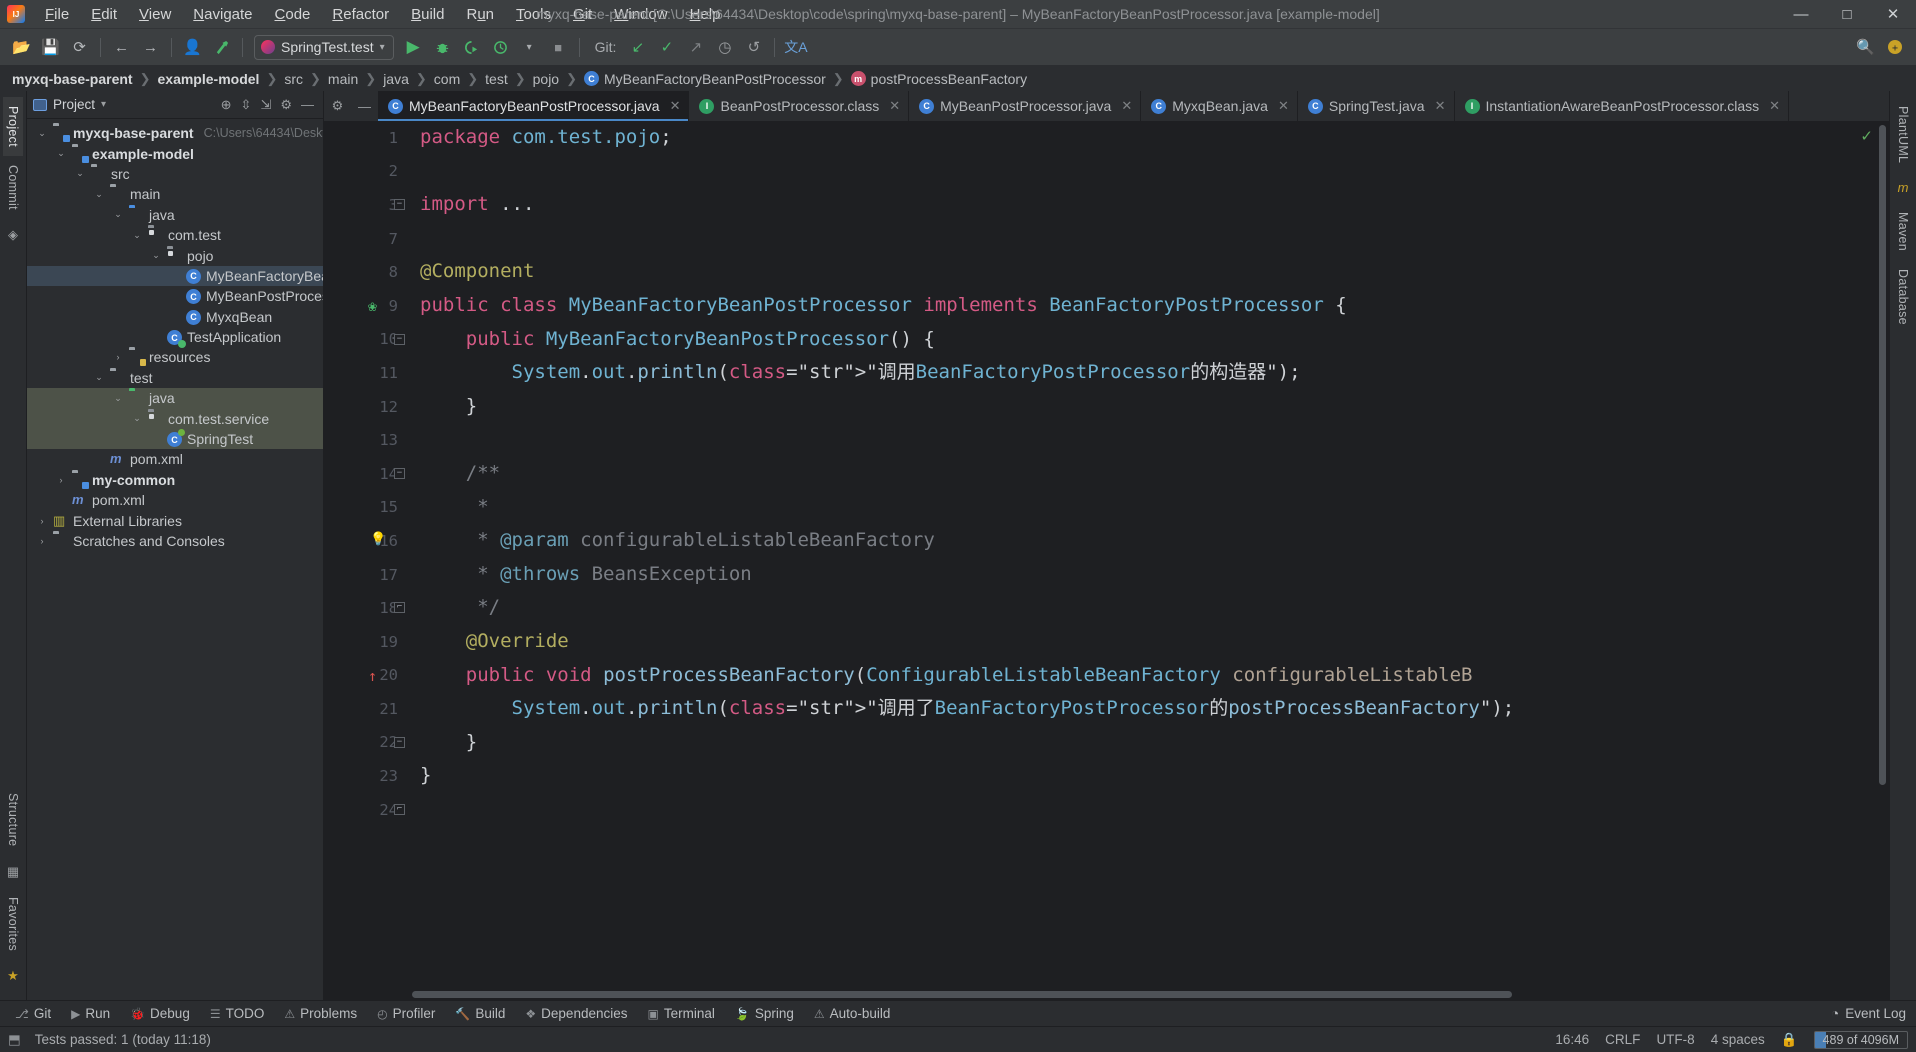  What do you see at coordinates (175, 255) in the screenshot?
I see `tree-item-pojo: ⌄ pojo` at bounding box center [175, 255].